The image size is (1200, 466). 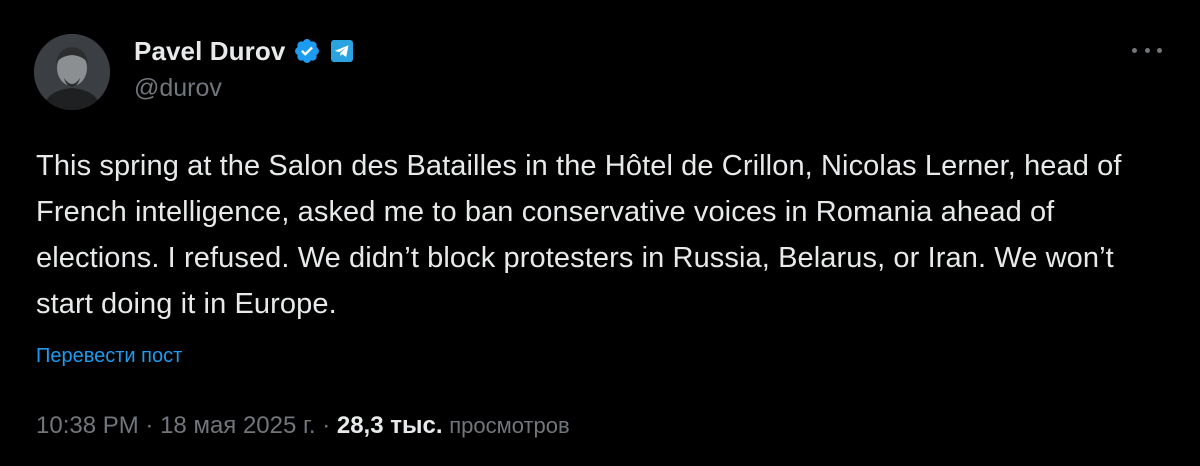 What do you see at coordinates (178, 88) in the screenshot?
I see `author-handle: @durov` at bounding box center [178, 88].